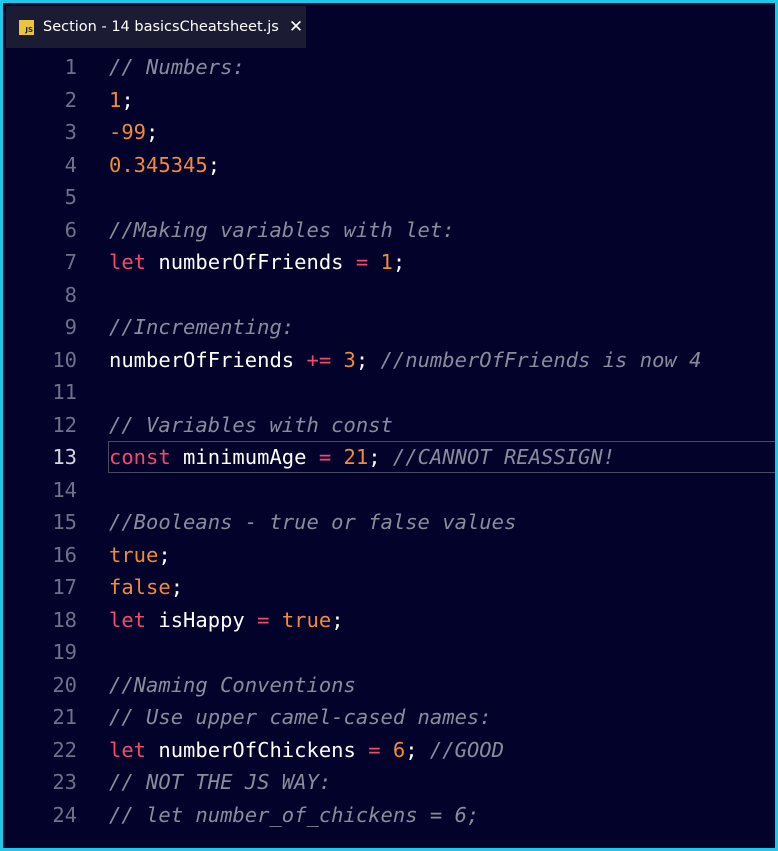  What do you see at coordinates (296, 27) in the screenshot?
I see `close-icon: ✕` at bounding box center [296, 27].